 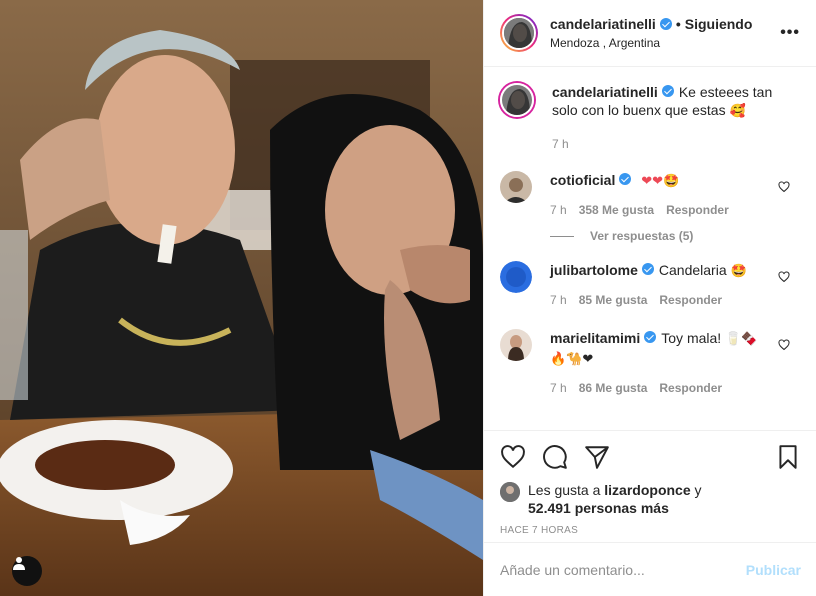 What do you see at coordinates (597, 457) in the screenshot?
I see `share-paper-plane-icon` at bounding box center [597, 457].